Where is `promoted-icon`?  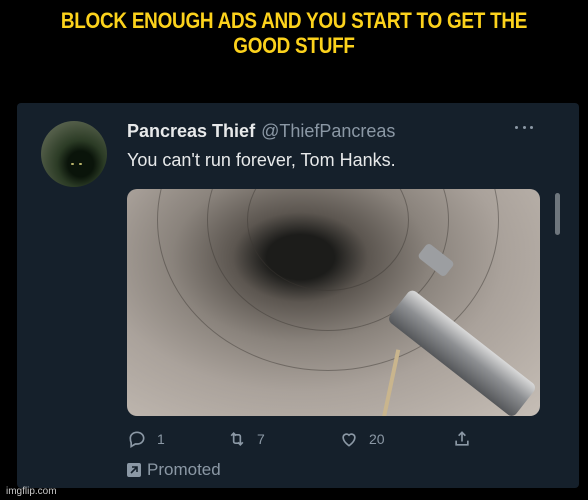 promoted-icon is located at coordinates (134, 470).